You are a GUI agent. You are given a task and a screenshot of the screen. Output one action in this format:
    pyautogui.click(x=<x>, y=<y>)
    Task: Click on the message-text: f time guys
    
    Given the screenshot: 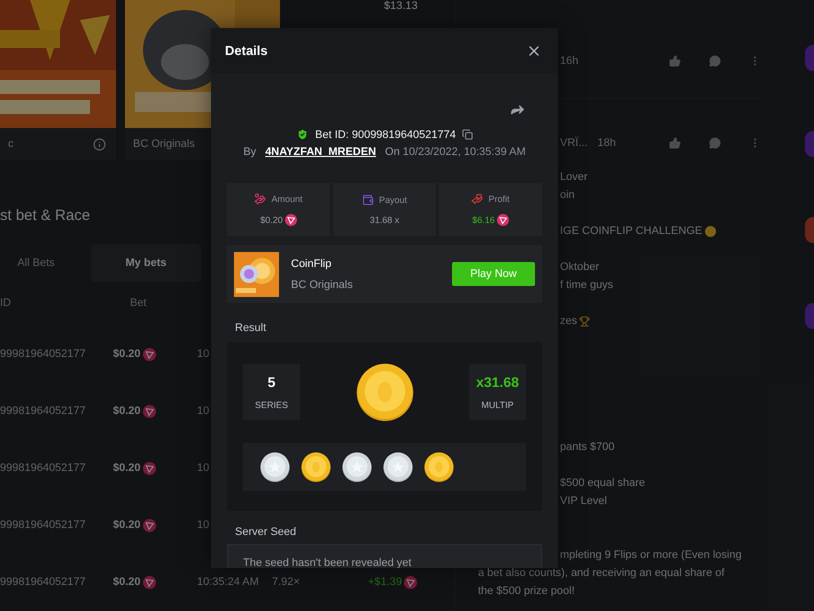 What is the action you would take?
    pyautogui.click(x=587, y=285)
    